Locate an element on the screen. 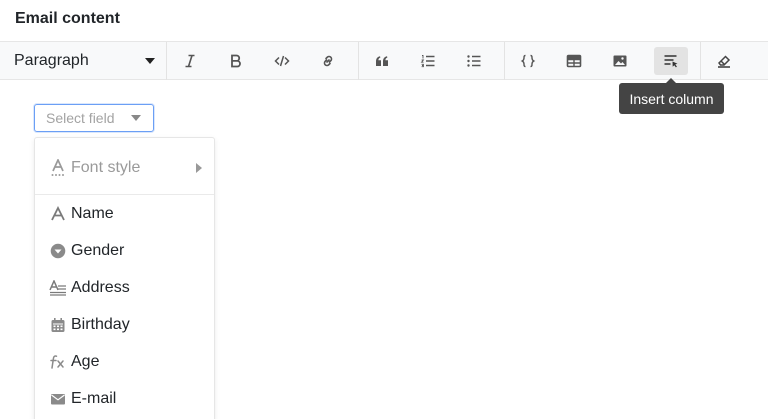  dropdown-item-label: Name is located at coordinates (92, 213).